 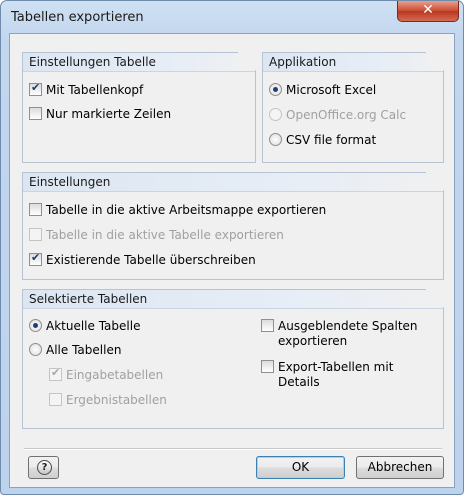 I want to click on checkbox-label-continued: Details, so click(x=299, y=382).